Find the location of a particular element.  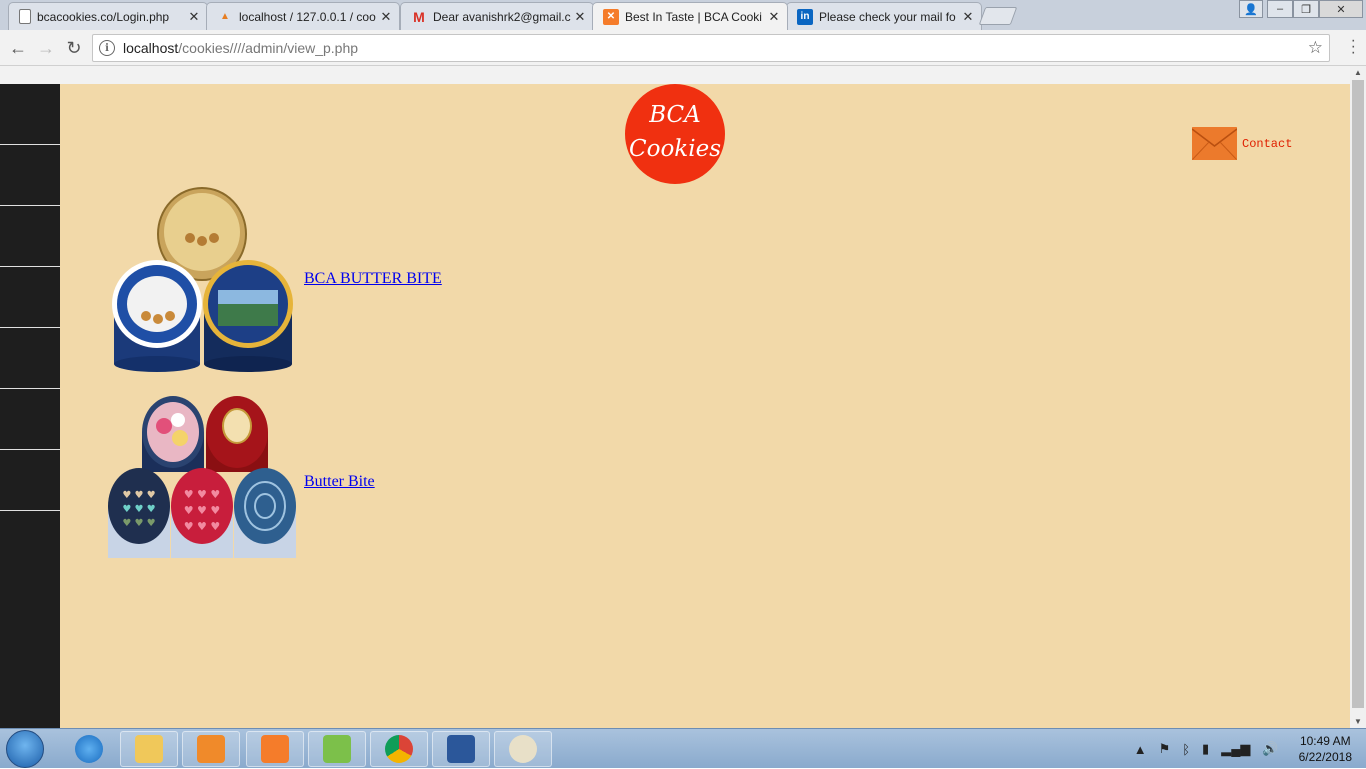

site-logo: BCA Cookies is located at coordinates (675, 134).